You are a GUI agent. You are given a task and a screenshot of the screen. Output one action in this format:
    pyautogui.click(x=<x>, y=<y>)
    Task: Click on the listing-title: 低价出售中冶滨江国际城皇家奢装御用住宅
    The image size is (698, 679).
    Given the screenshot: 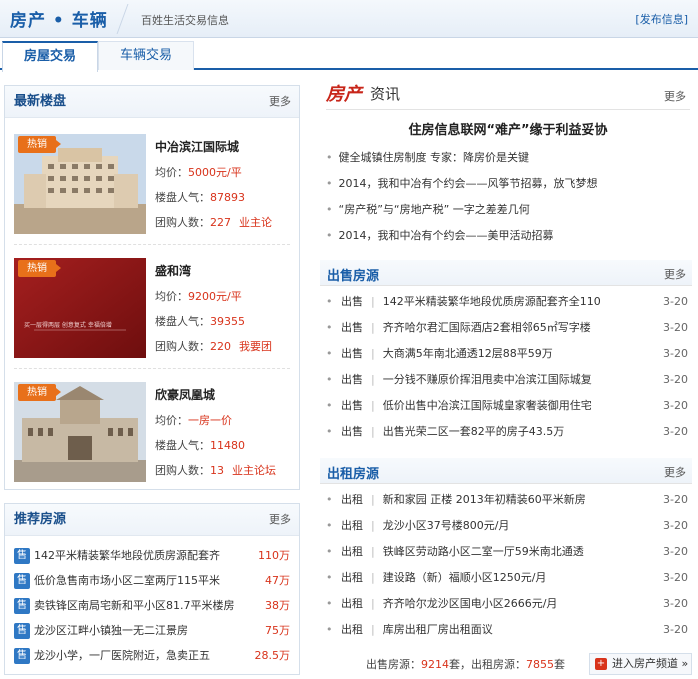 What is the action you would take?
    pyautogui.click(x=487, y=405)
    